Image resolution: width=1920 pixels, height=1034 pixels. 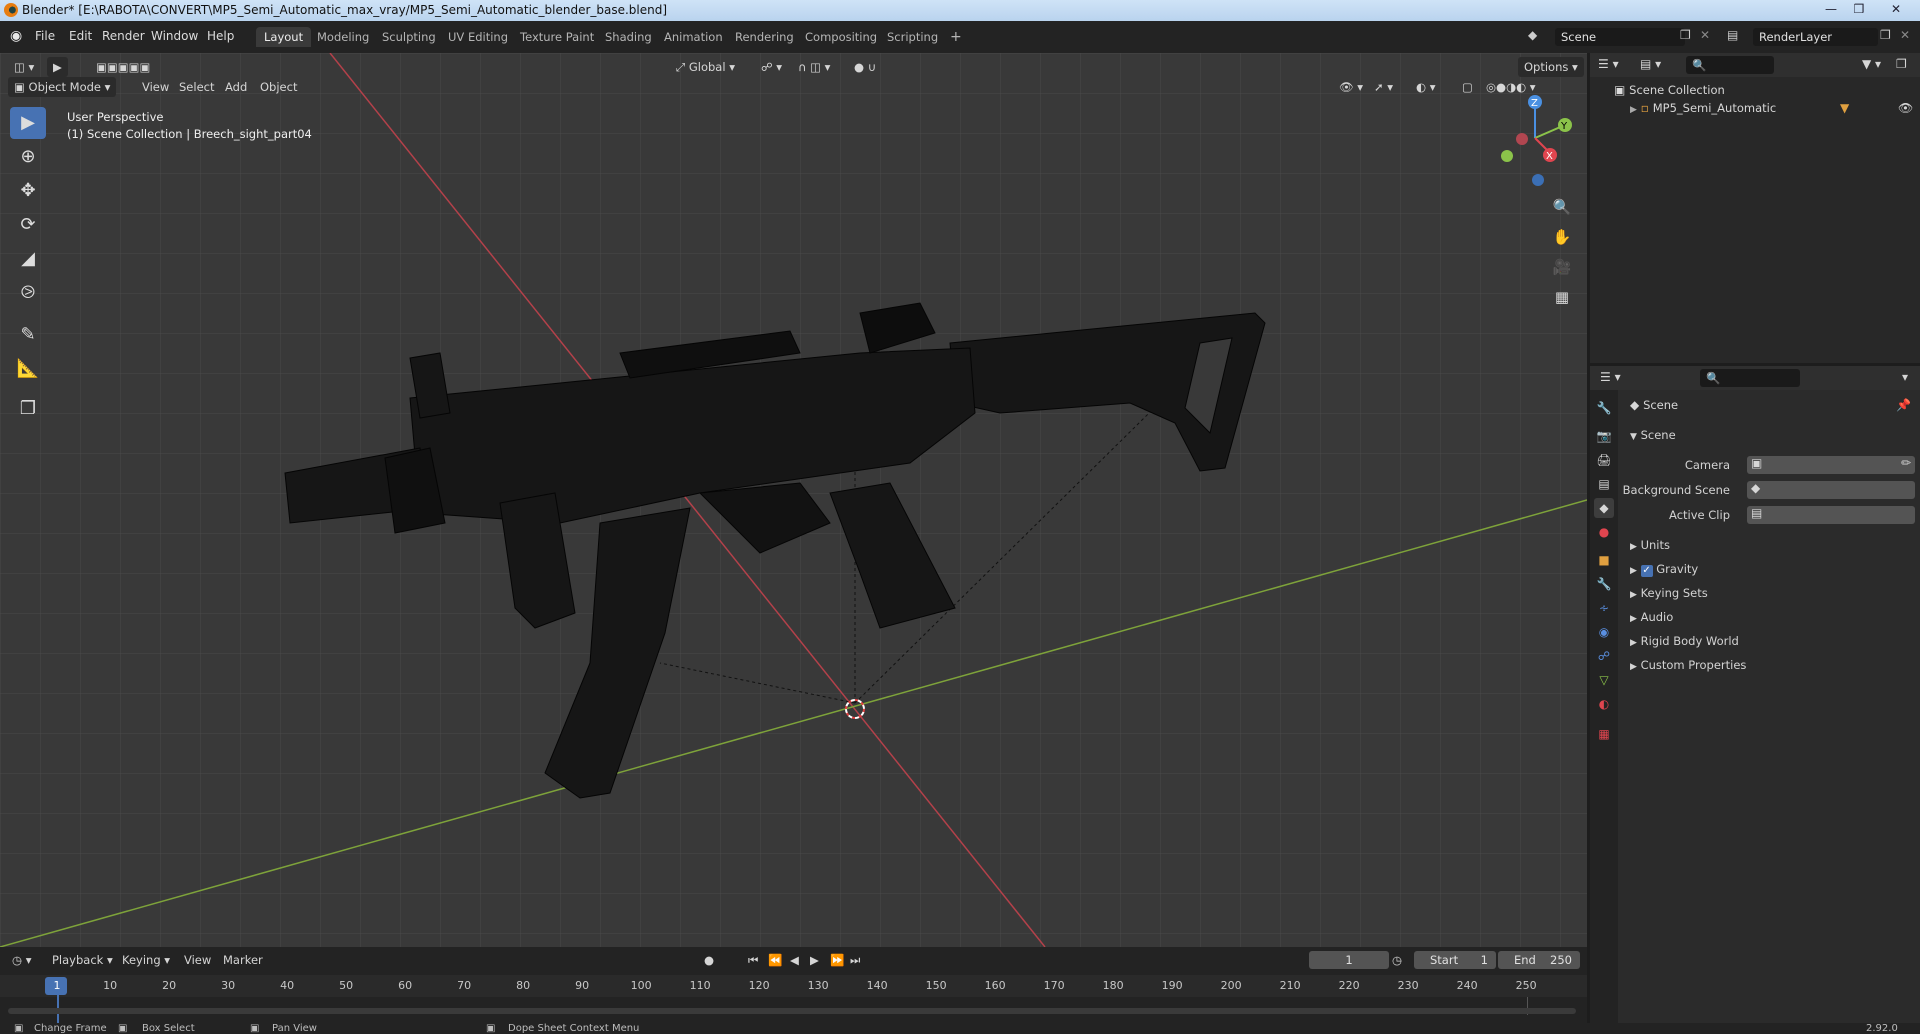 I want to click on jump-end-icon: ⏭, so click(x=855, y=960).